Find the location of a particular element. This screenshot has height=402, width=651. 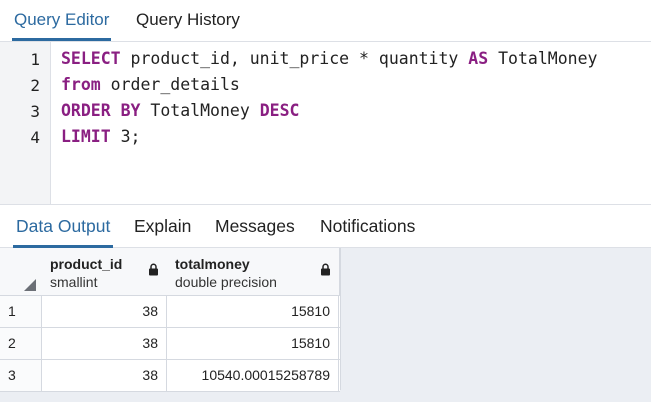

table-row: 2 38 15810 is located at coordinates (170, 344).